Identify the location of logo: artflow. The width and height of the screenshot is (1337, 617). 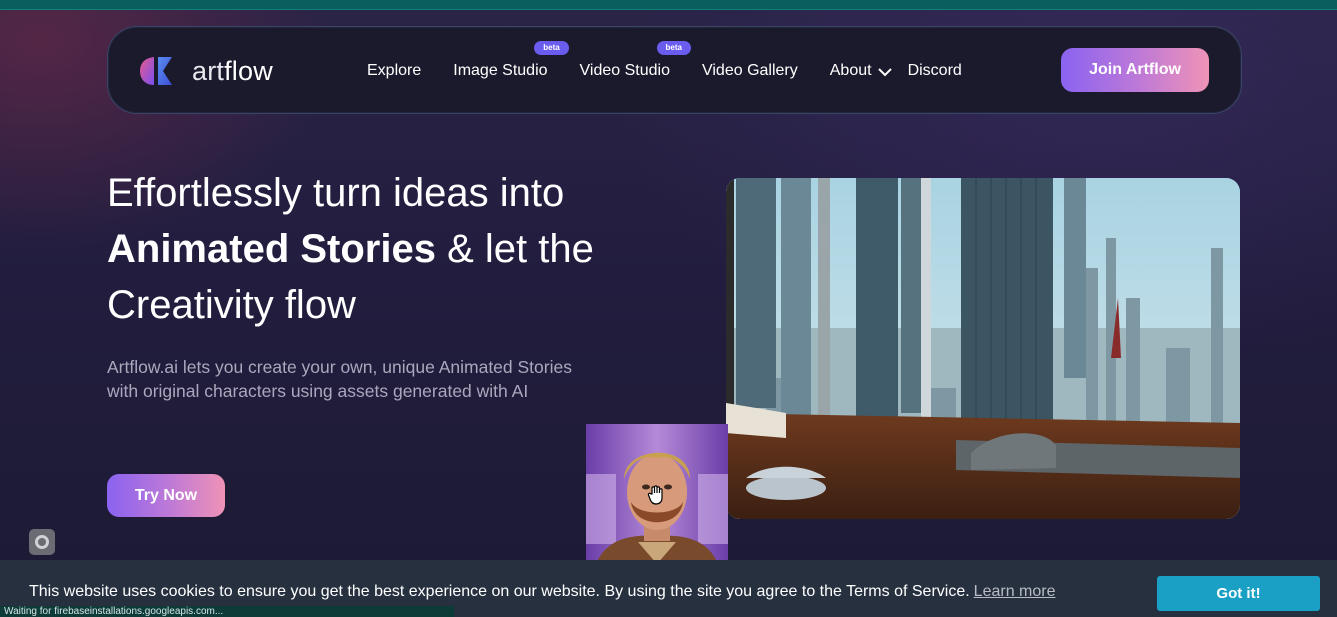
(205, 71).